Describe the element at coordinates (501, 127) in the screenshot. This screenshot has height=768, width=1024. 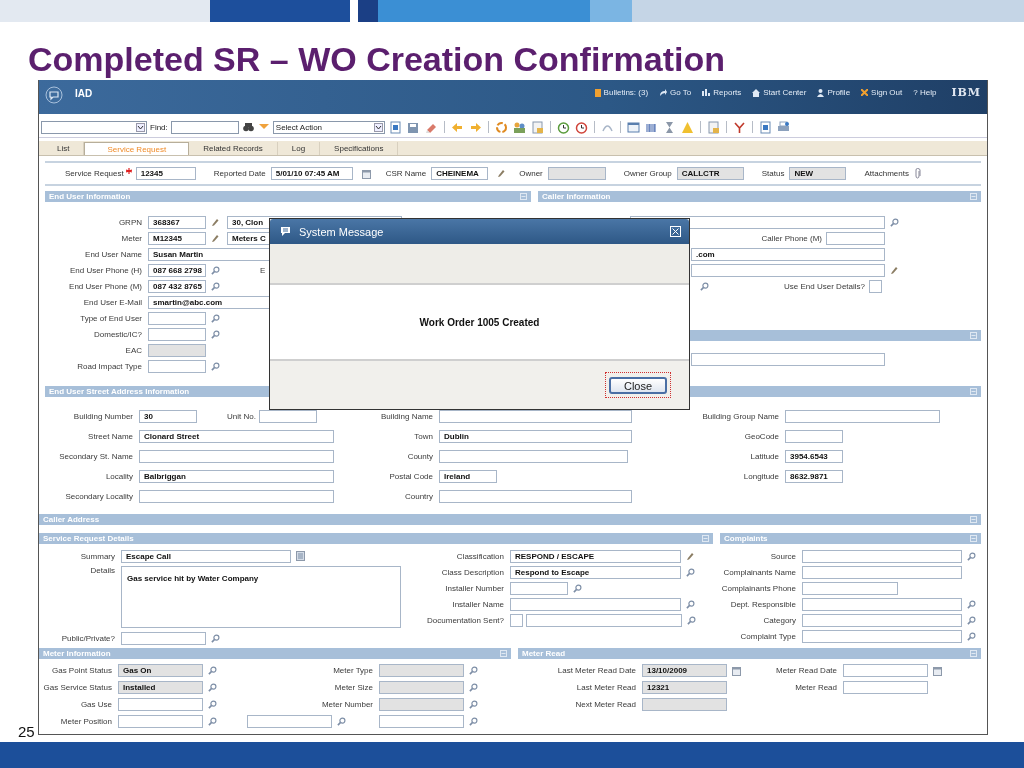
I see `refresh-icon` at that location.